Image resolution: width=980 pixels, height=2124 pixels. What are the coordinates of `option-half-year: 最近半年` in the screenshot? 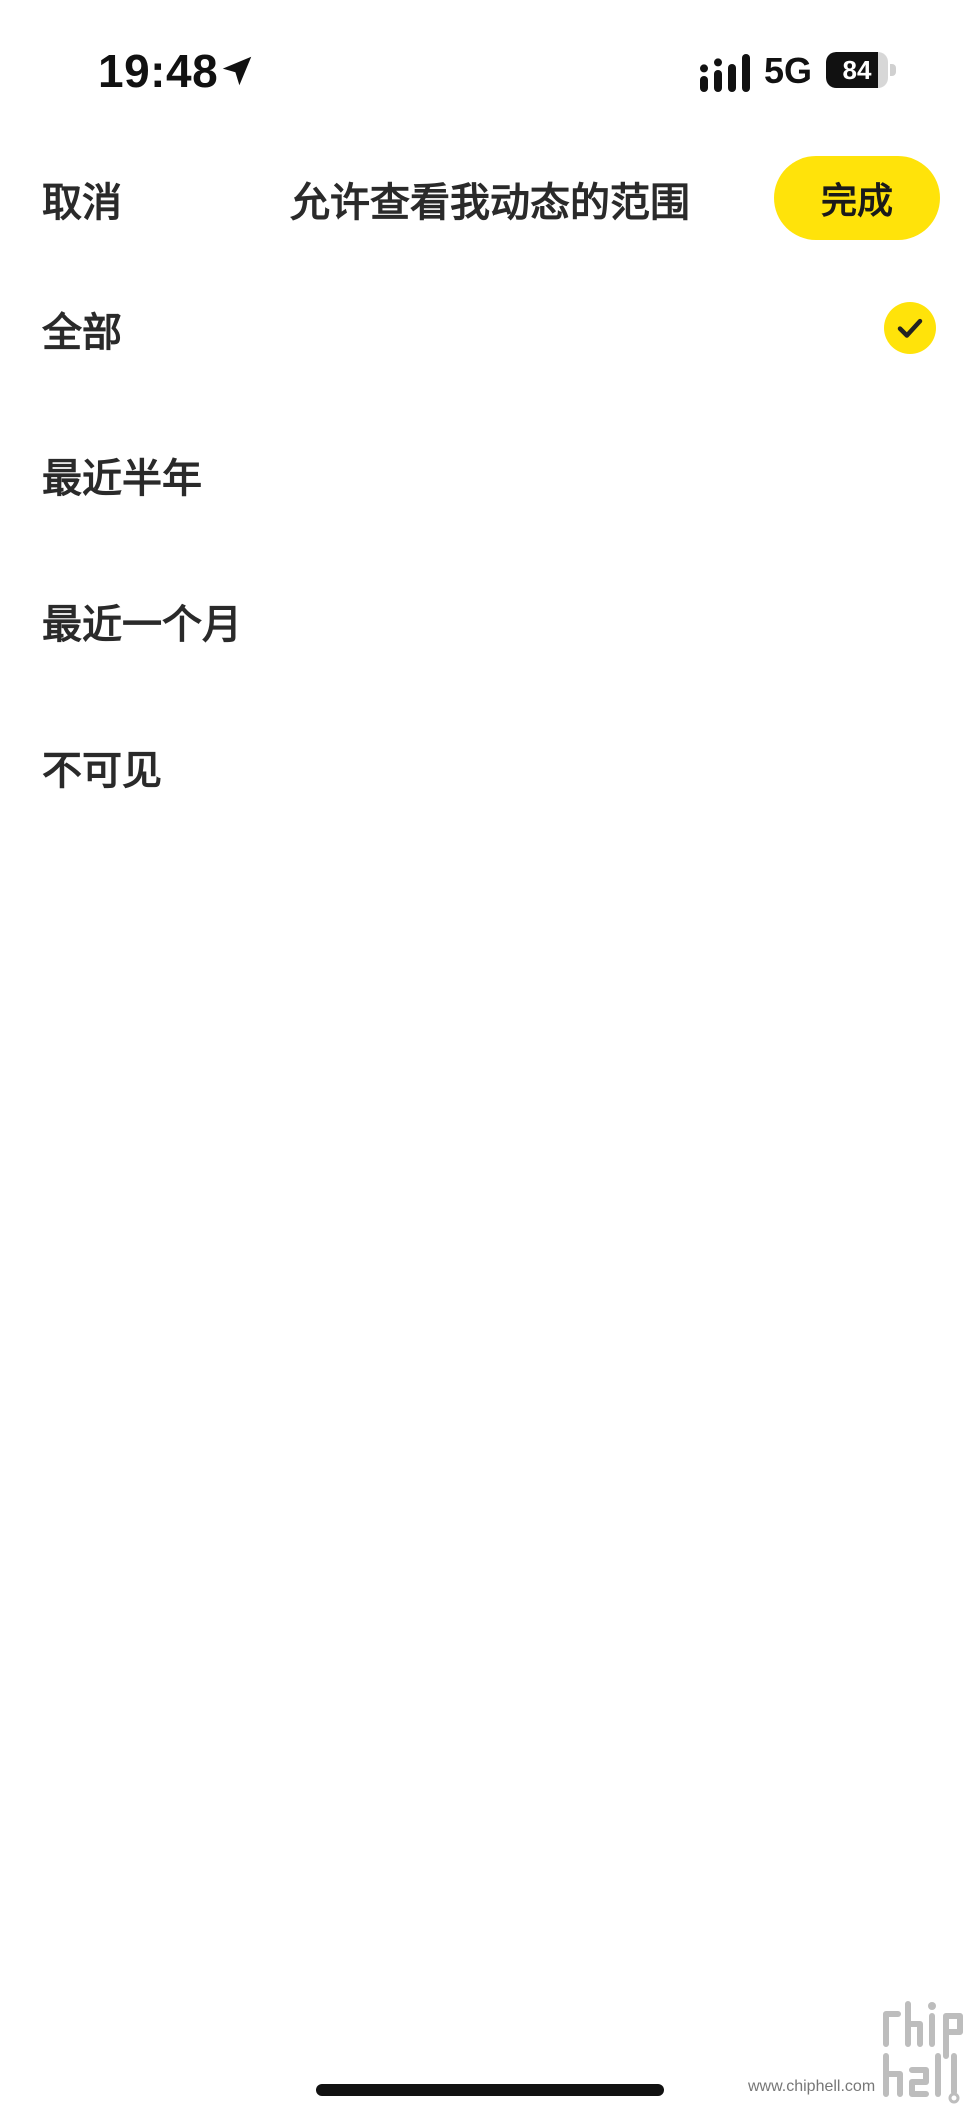 It's located at (490, 483).